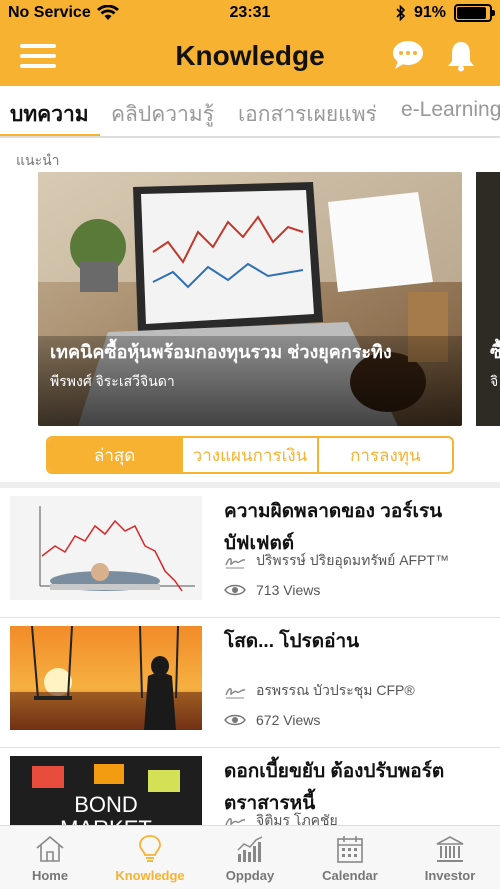 Image resolution: width=500 pixels, height=889 pixels. Describe the element at coordinates (350, 849) in the screenshot. I see `calendar-icon` at that location.